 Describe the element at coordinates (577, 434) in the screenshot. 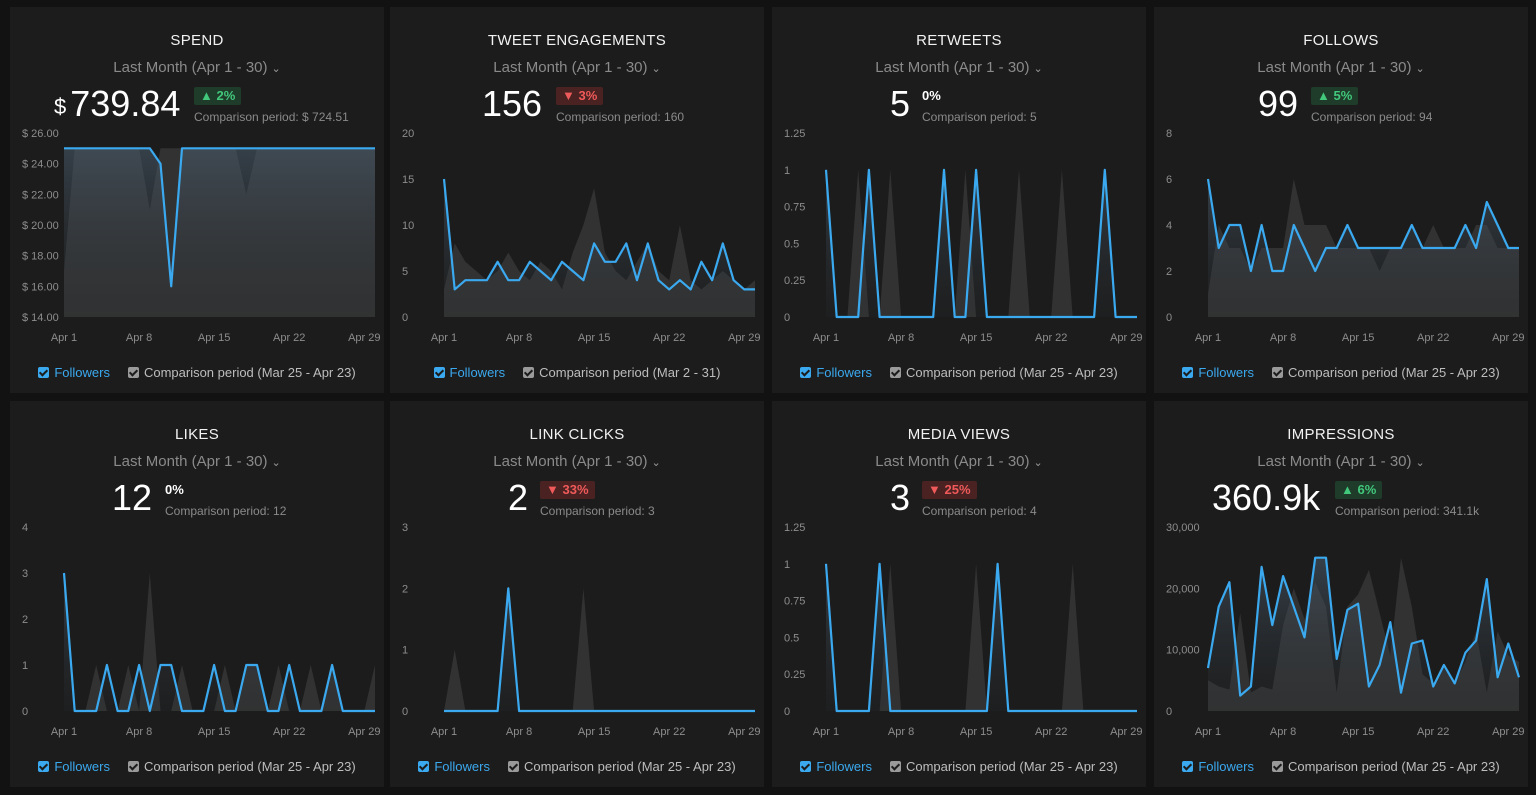

I see `widget-title: LINK CLICKS` at that location.